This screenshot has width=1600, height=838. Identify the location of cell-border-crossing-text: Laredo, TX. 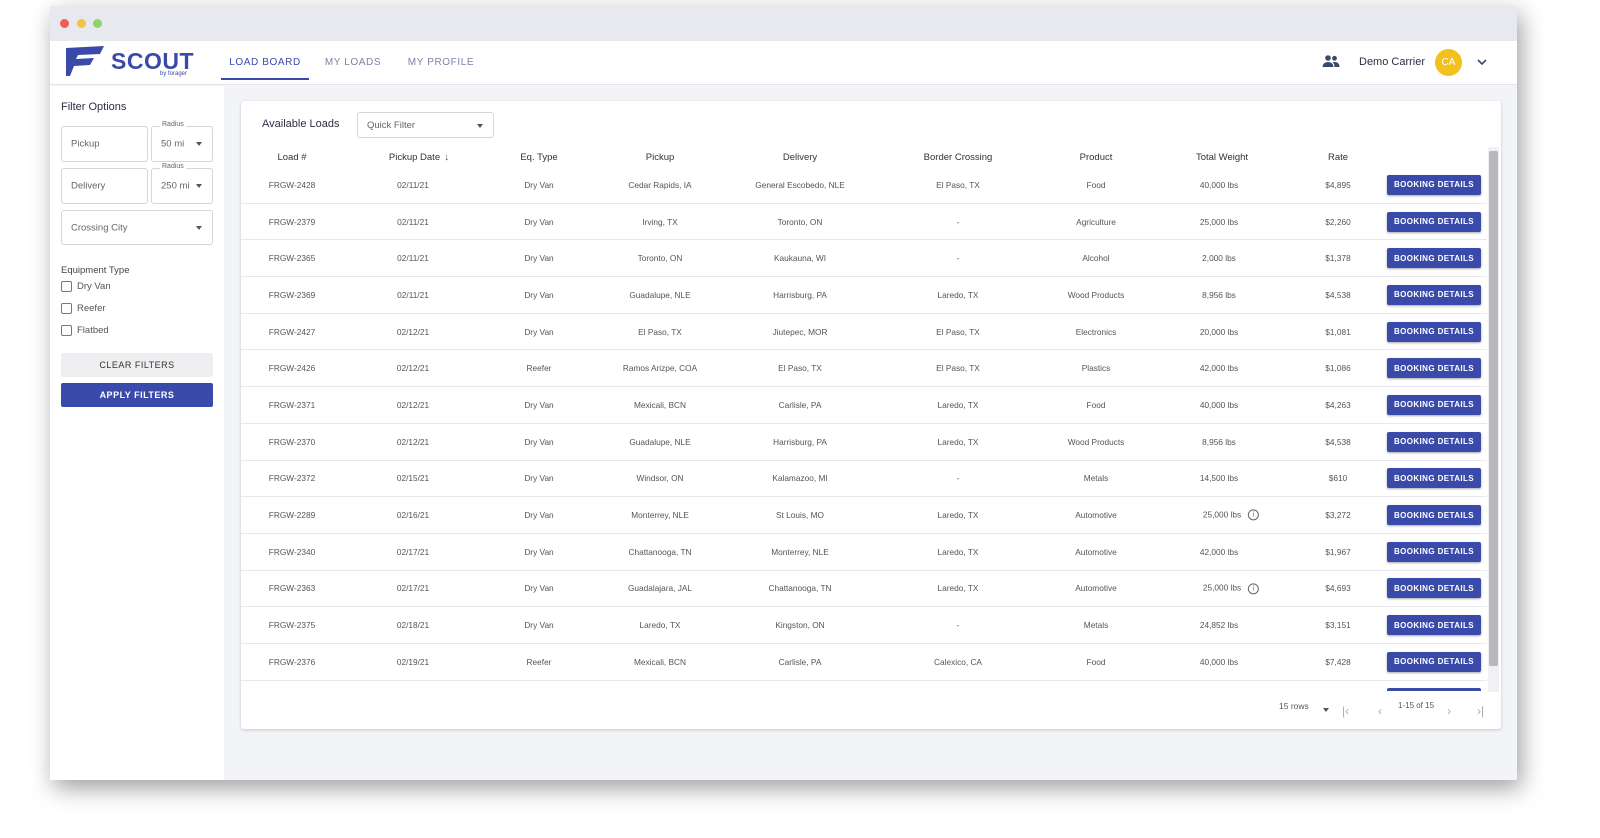
(958, 551).